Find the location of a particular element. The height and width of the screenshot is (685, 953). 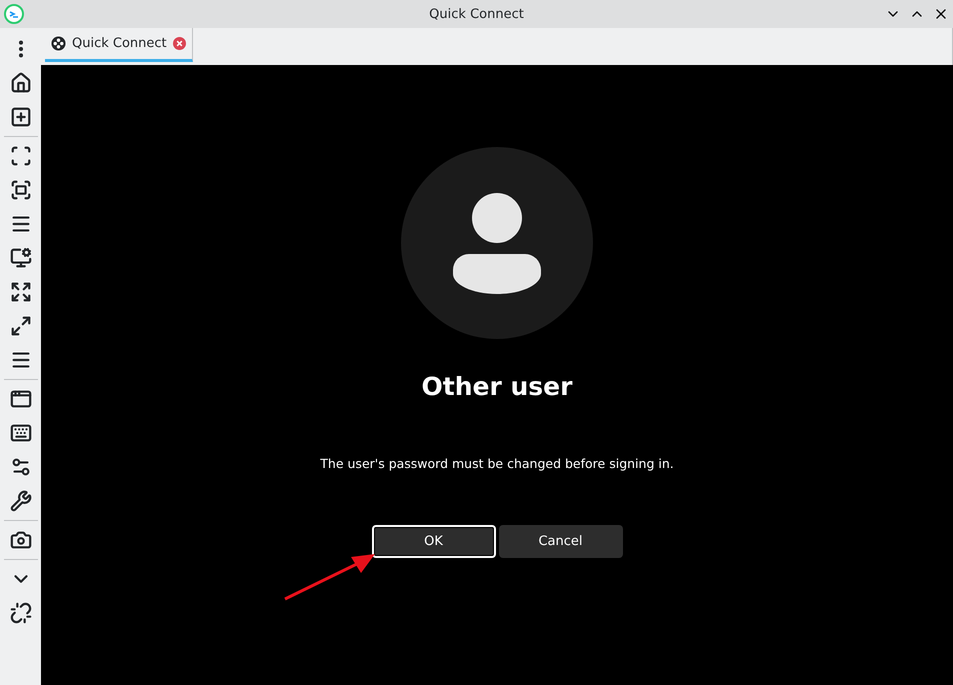

user-avatar-icon is located at coordinates (497, 243).